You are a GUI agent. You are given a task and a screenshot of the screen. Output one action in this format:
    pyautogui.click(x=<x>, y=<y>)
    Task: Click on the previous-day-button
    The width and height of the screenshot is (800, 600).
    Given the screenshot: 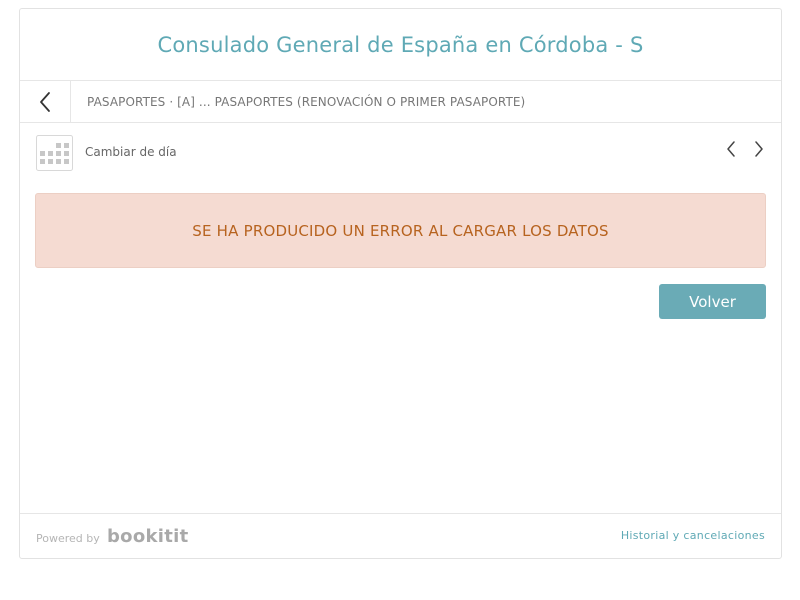 What is the action you would take?
    pyautogui.click(x=731, y=149)
    